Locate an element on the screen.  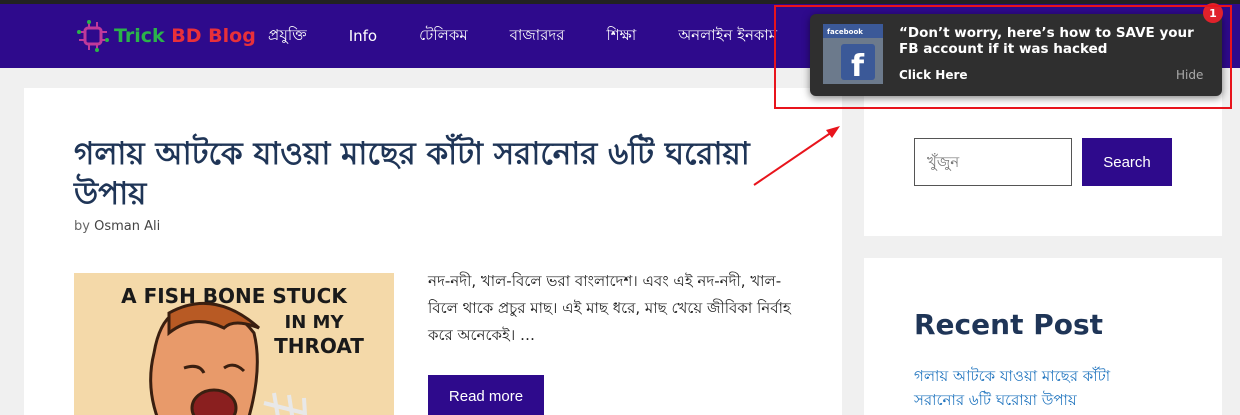
article-byline: by Osman Ali is located at coordinates (117, 226).